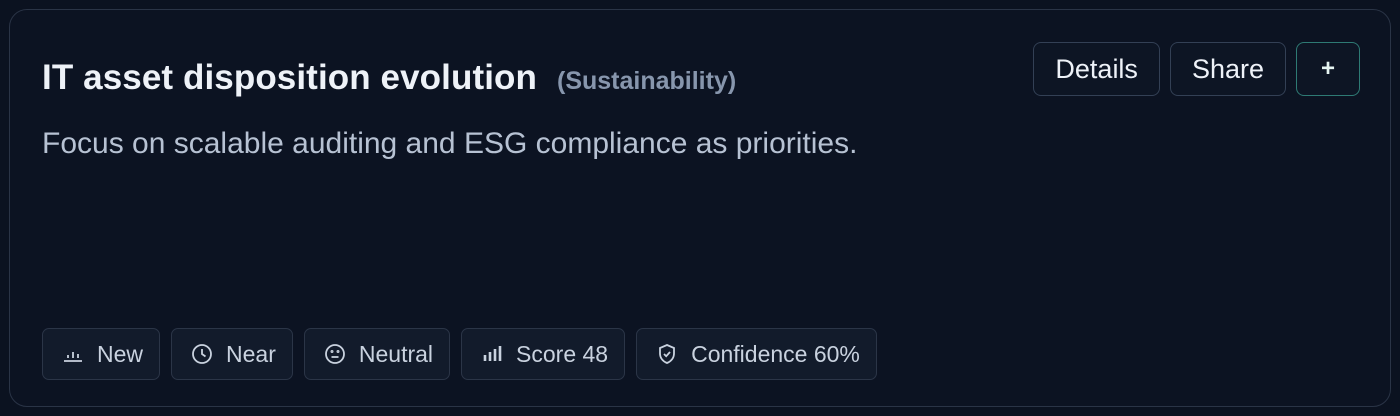  What do you see at coordinates (289, 77) in the screenshot?
I see `card-title: IT asset disposition evolution` at bounding box center [289, 77].